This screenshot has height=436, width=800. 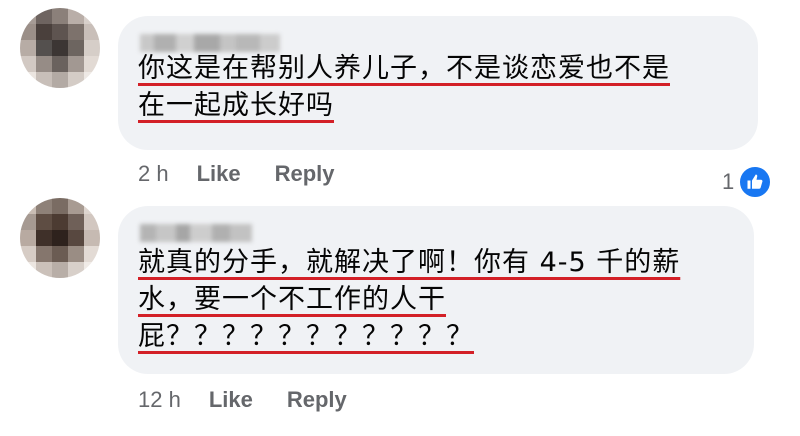 What do you see at coordinates (755, 182) in the screenshot?
I see `thumbs-up-icon` at bounding box center [755, 182].